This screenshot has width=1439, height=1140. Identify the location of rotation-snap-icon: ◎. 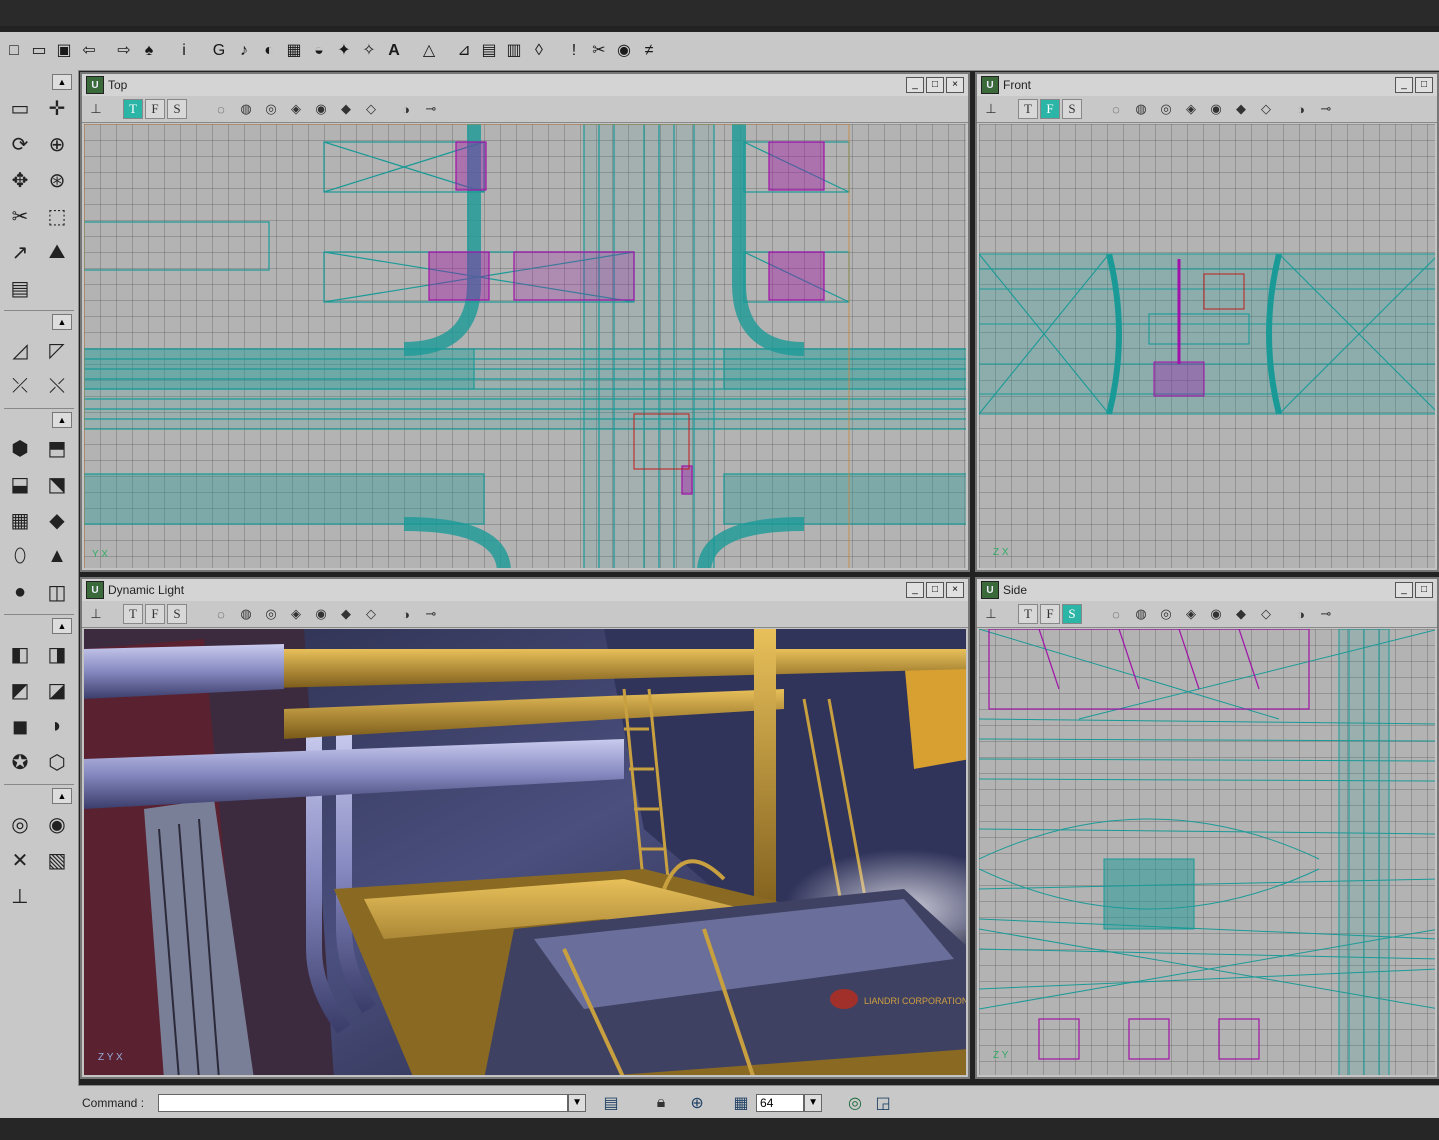
(855, 1103).